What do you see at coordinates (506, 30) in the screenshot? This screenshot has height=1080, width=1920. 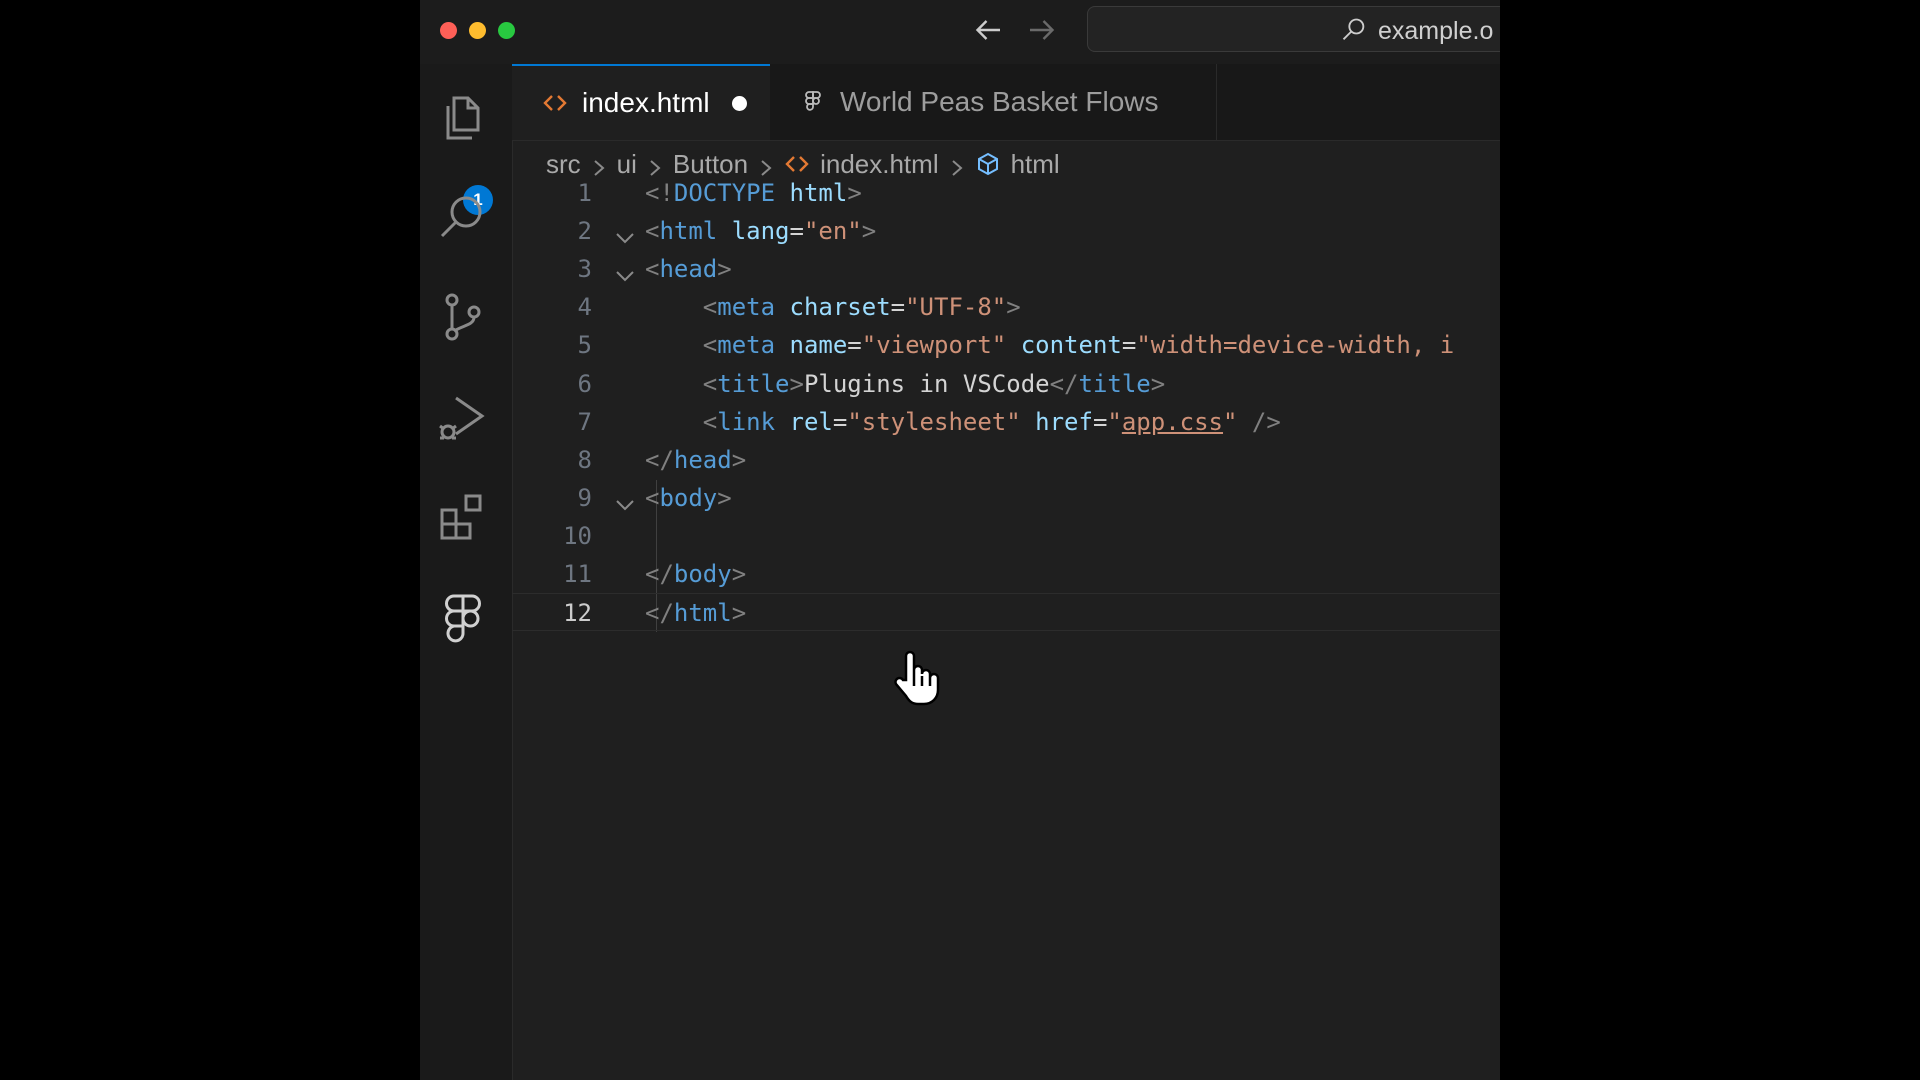 I see `maximize-window-button` at bounding box center [506, 30].